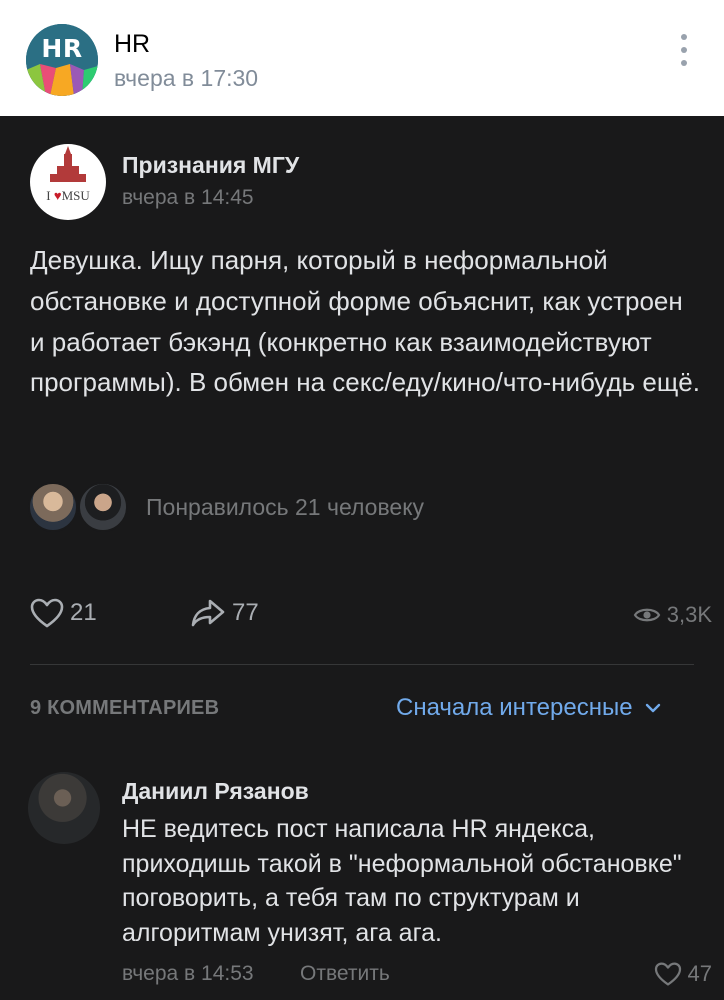  I want to click on msu-avatar-text: I ♥MSU, so click(68, 195).